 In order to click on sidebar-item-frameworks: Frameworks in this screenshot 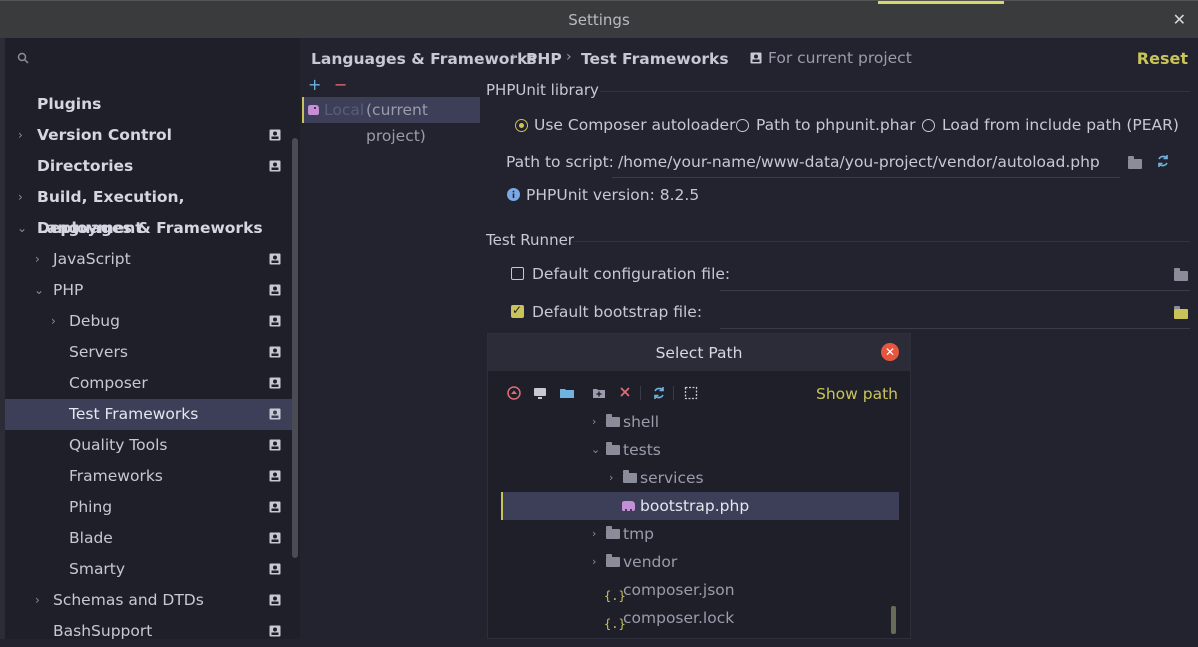, I will do `click(150, 476)`.